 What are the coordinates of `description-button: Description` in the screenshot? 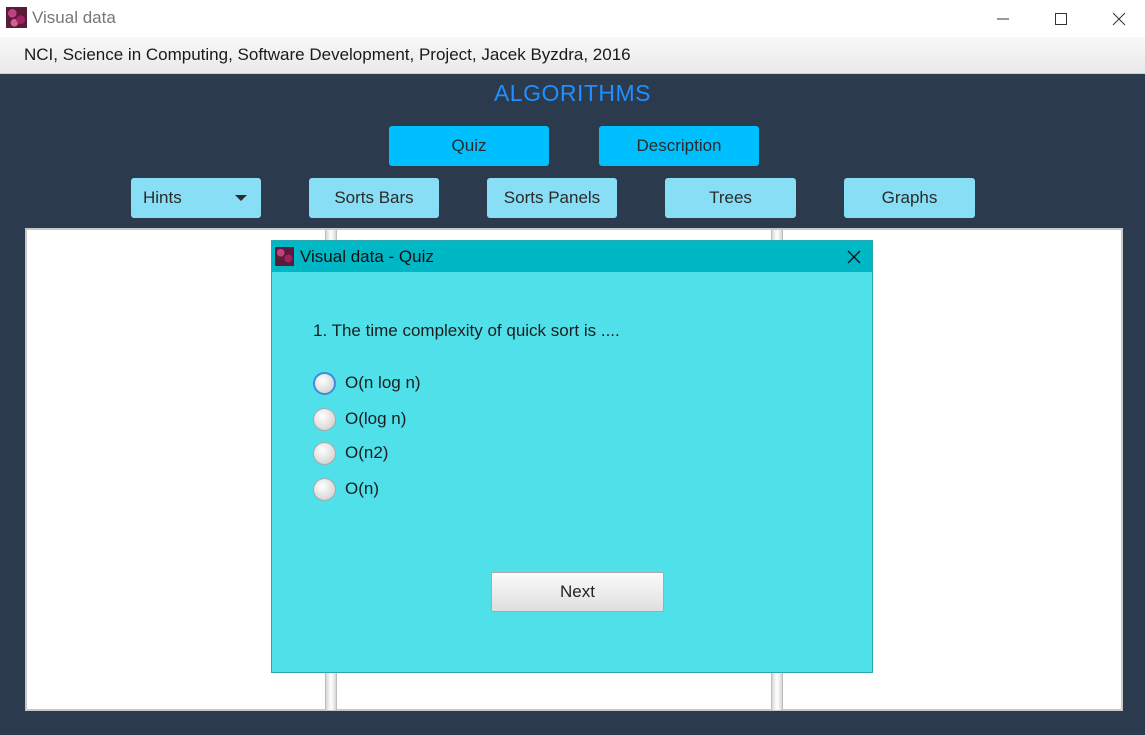 It's located at (679, 146).